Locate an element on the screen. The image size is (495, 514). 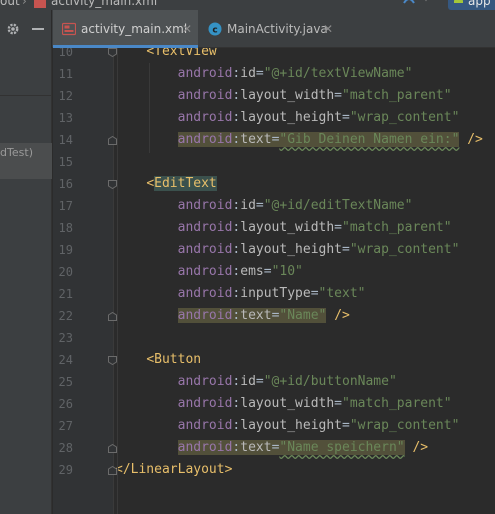
line-number: 28 is located at coordinates (65, 448).